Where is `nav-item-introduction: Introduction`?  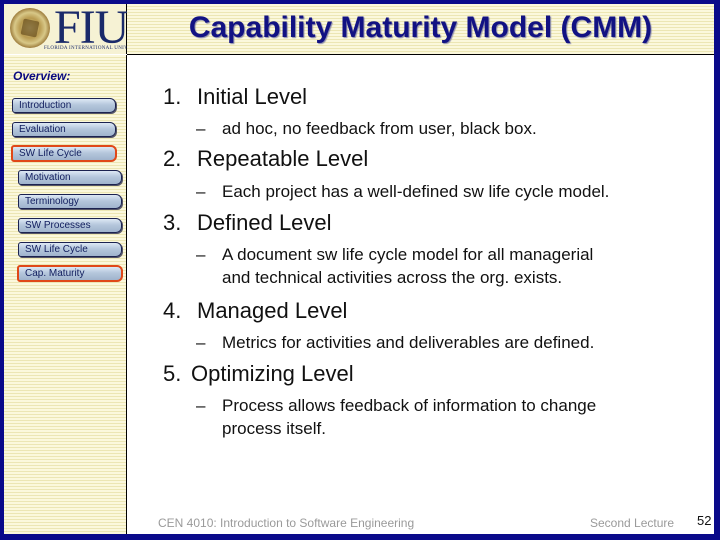 nav-item-introduction: Introduction is located at coordinates (64, 105).